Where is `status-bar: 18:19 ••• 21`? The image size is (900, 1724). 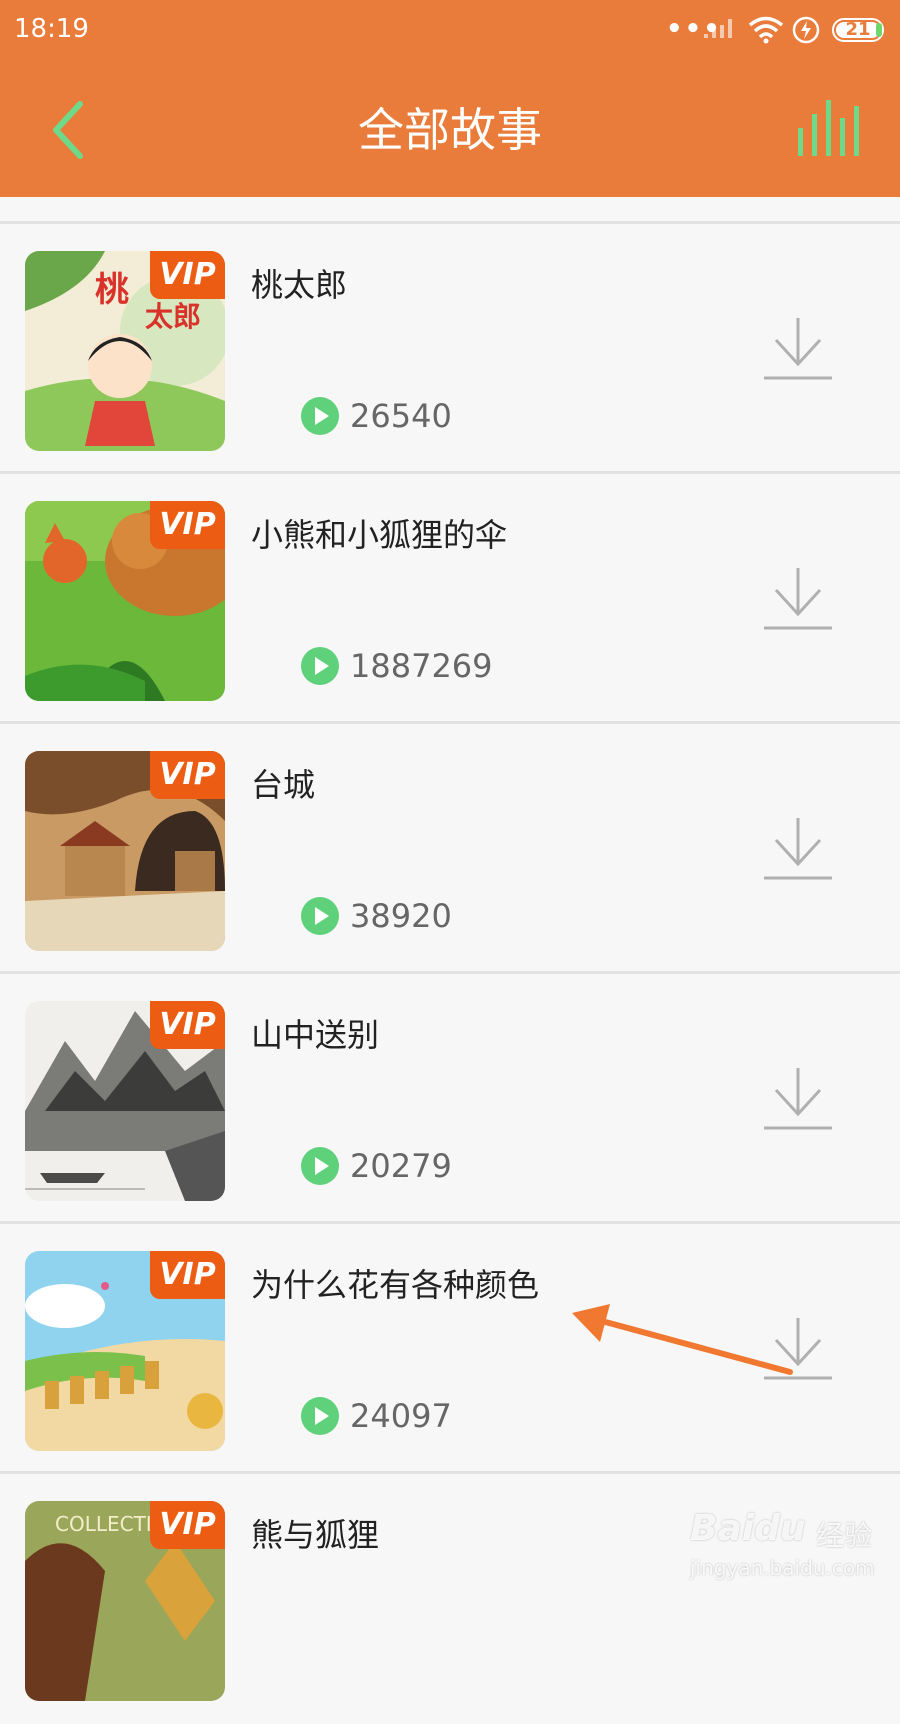 status-bar: 18:19 ••• 21 is located at coordinates (450, 30).